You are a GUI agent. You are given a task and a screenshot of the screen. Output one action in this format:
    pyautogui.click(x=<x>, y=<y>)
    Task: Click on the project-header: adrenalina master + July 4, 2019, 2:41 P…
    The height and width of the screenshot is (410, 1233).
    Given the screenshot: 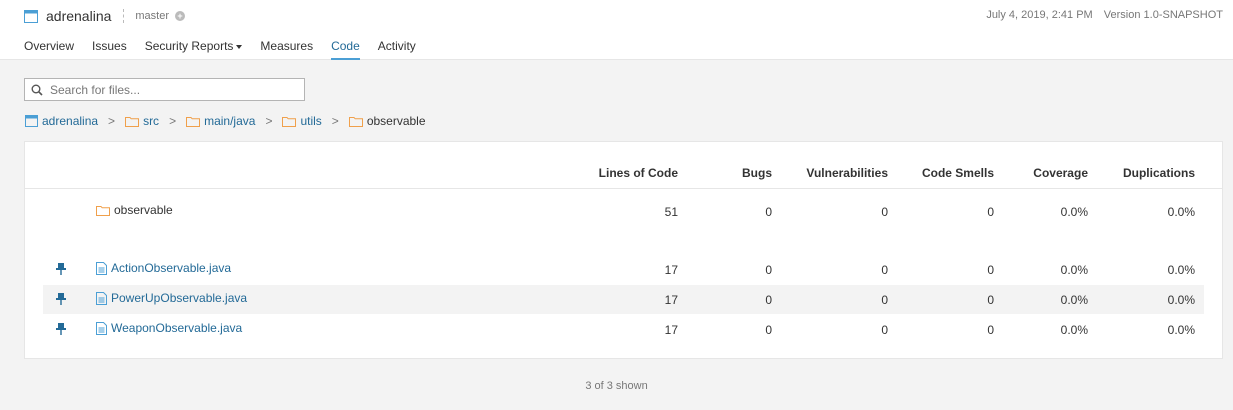 What is the action you would take?
    pyautogui.click(x=616, y=30)
    